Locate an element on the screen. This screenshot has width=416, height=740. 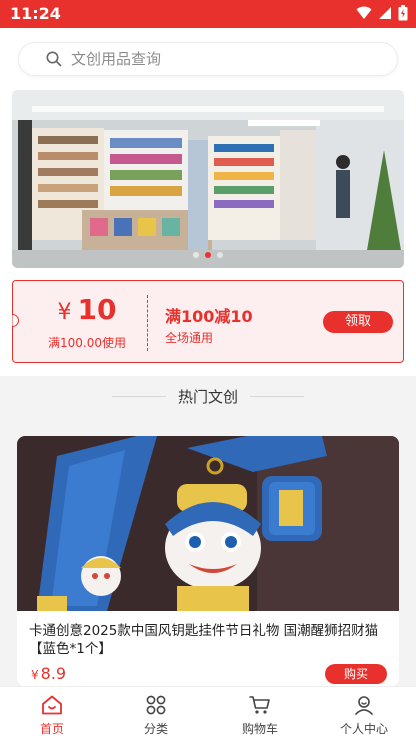
status-time: 11:24 is located at coordinates (35, 13).